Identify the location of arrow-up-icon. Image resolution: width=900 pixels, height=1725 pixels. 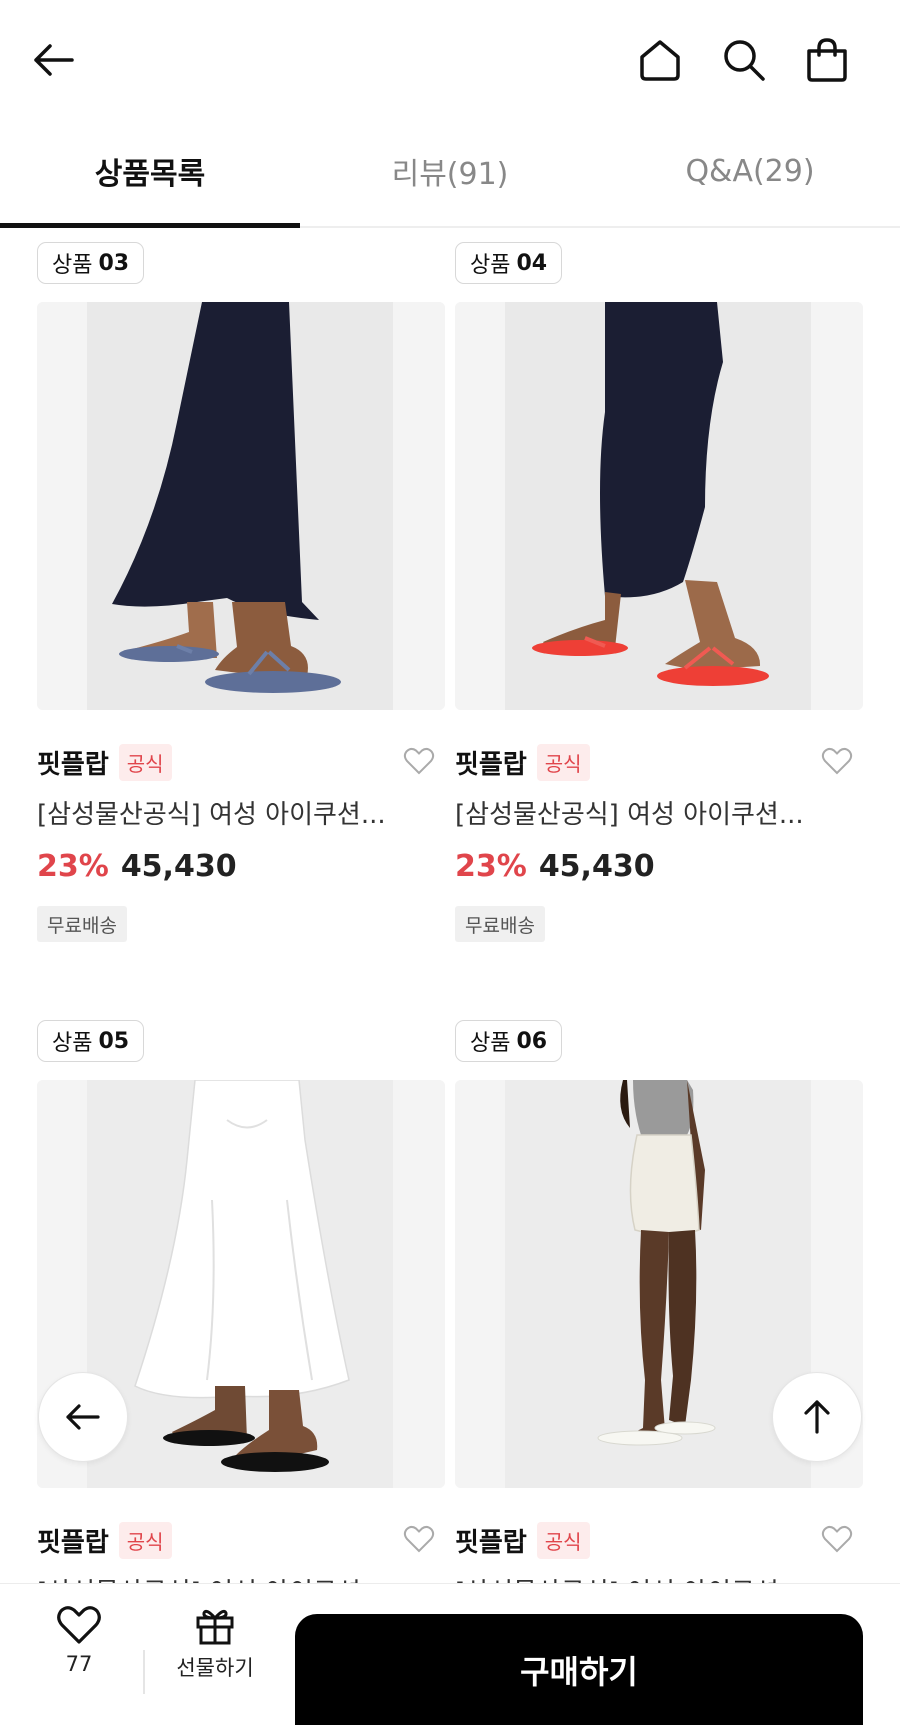
(817, 1417).